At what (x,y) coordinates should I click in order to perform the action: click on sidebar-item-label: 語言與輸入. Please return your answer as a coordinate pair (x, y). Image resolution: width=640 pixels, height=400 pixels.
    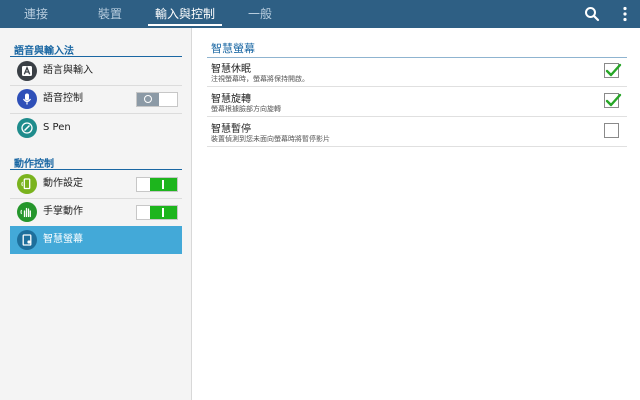
    Looking at the image, I should click on (68, 70).